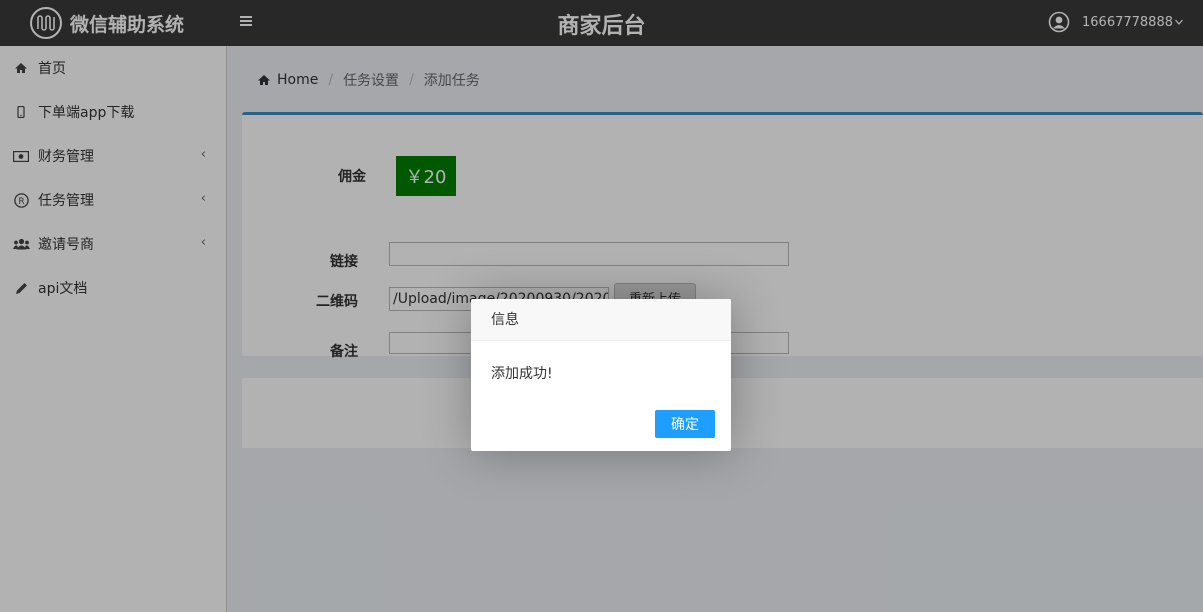  I want to click on dialog-message: 添加成功!, so click(522, 374).